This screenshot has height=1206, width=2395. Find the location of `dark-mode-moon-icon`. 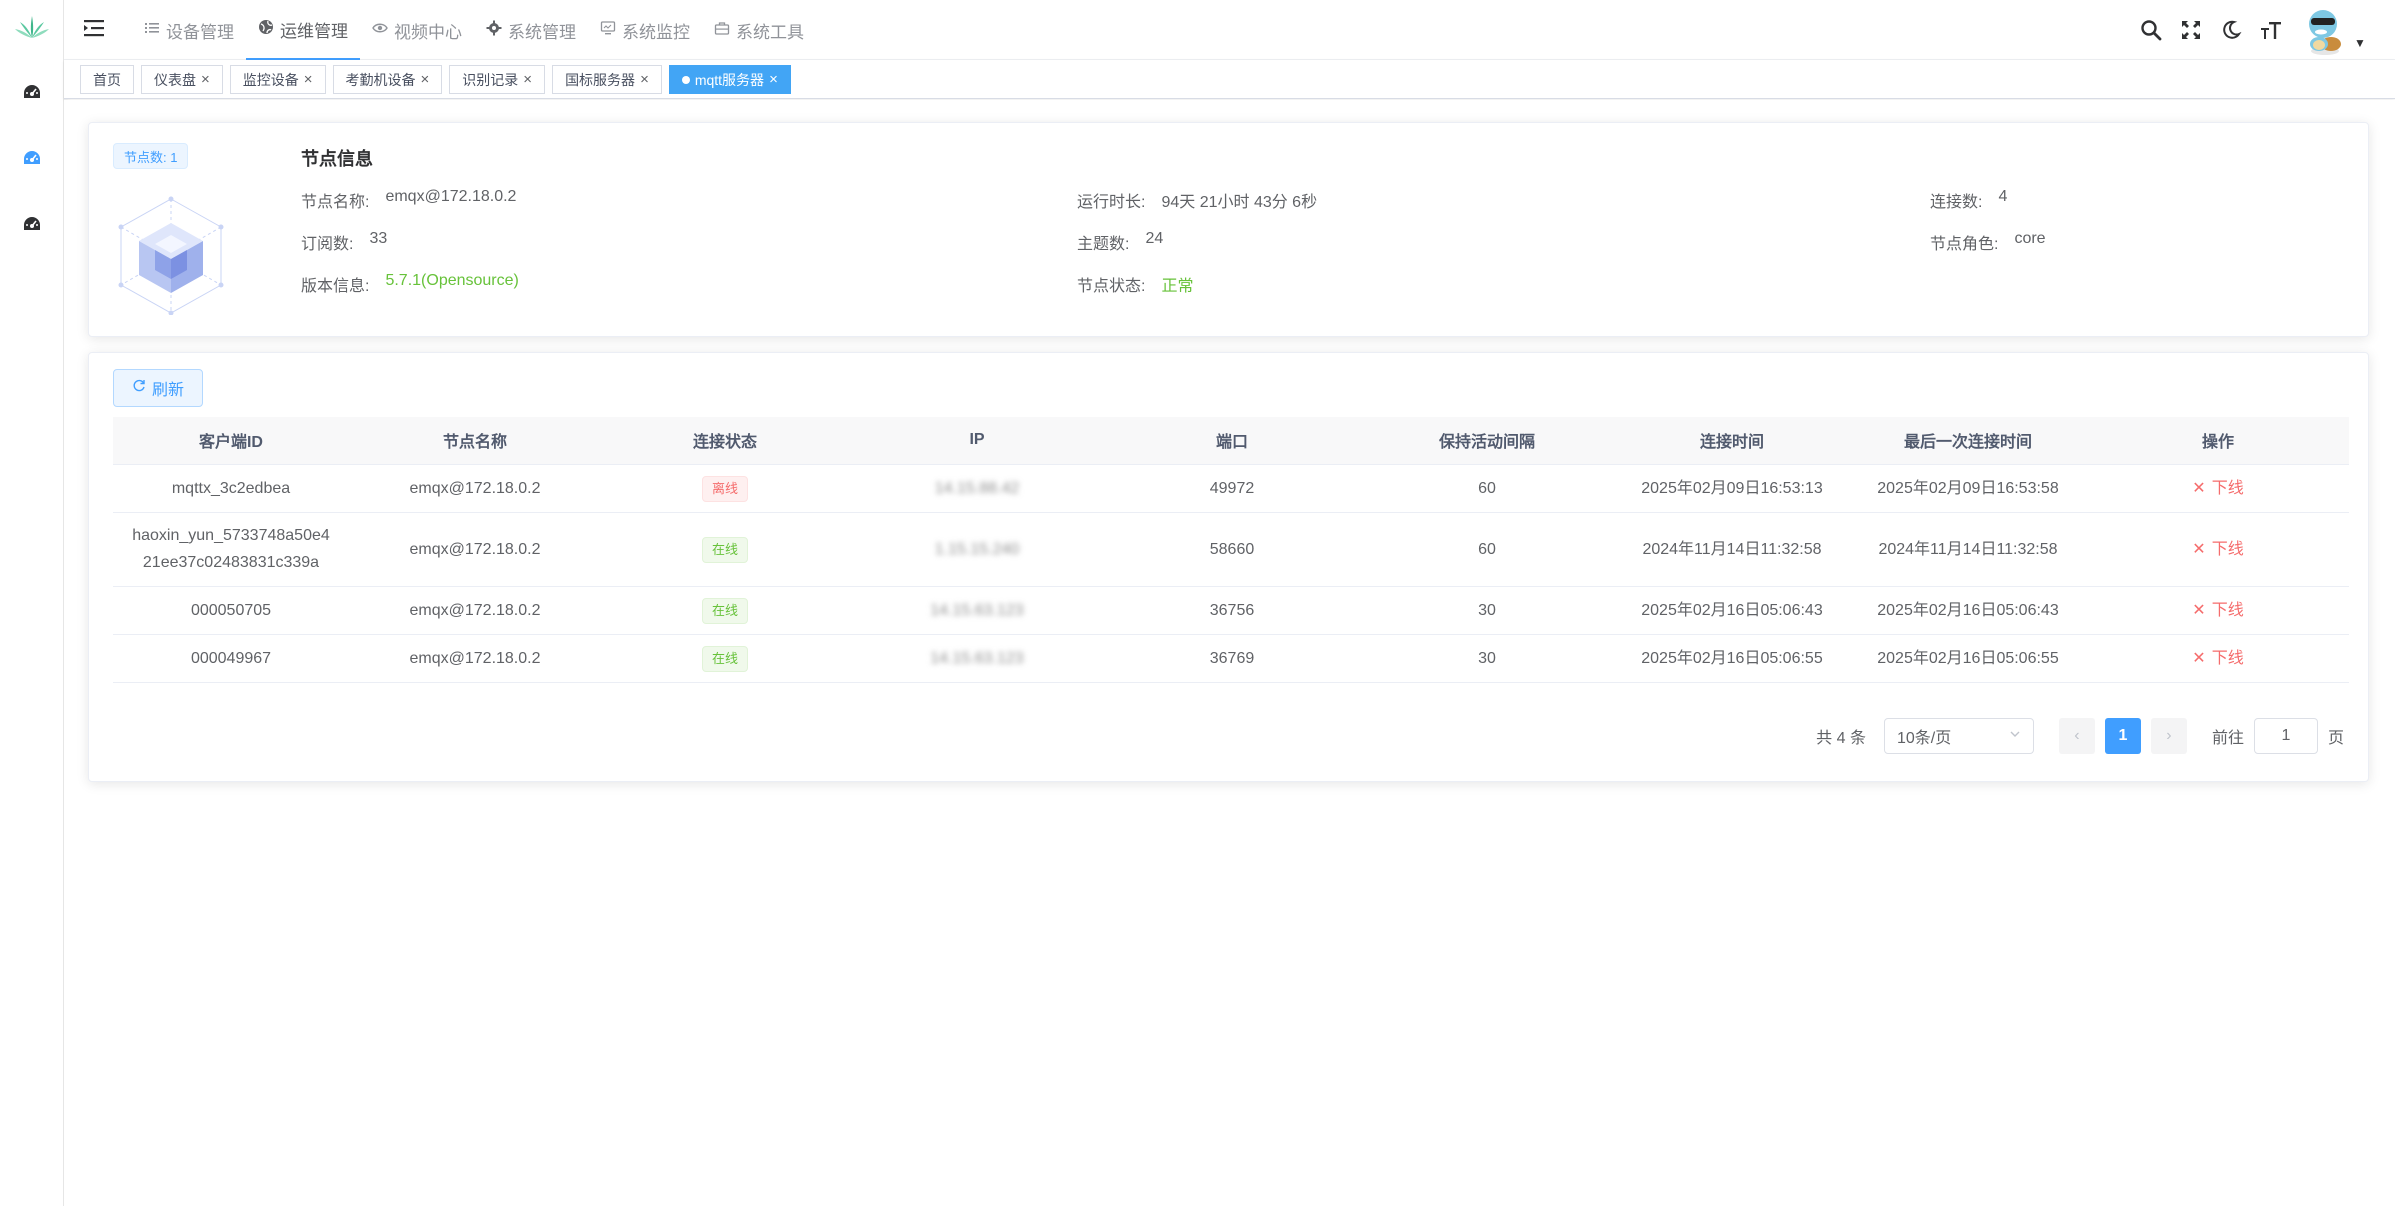

dark-mode-moon-icon is located at coordinates (2231, 30).